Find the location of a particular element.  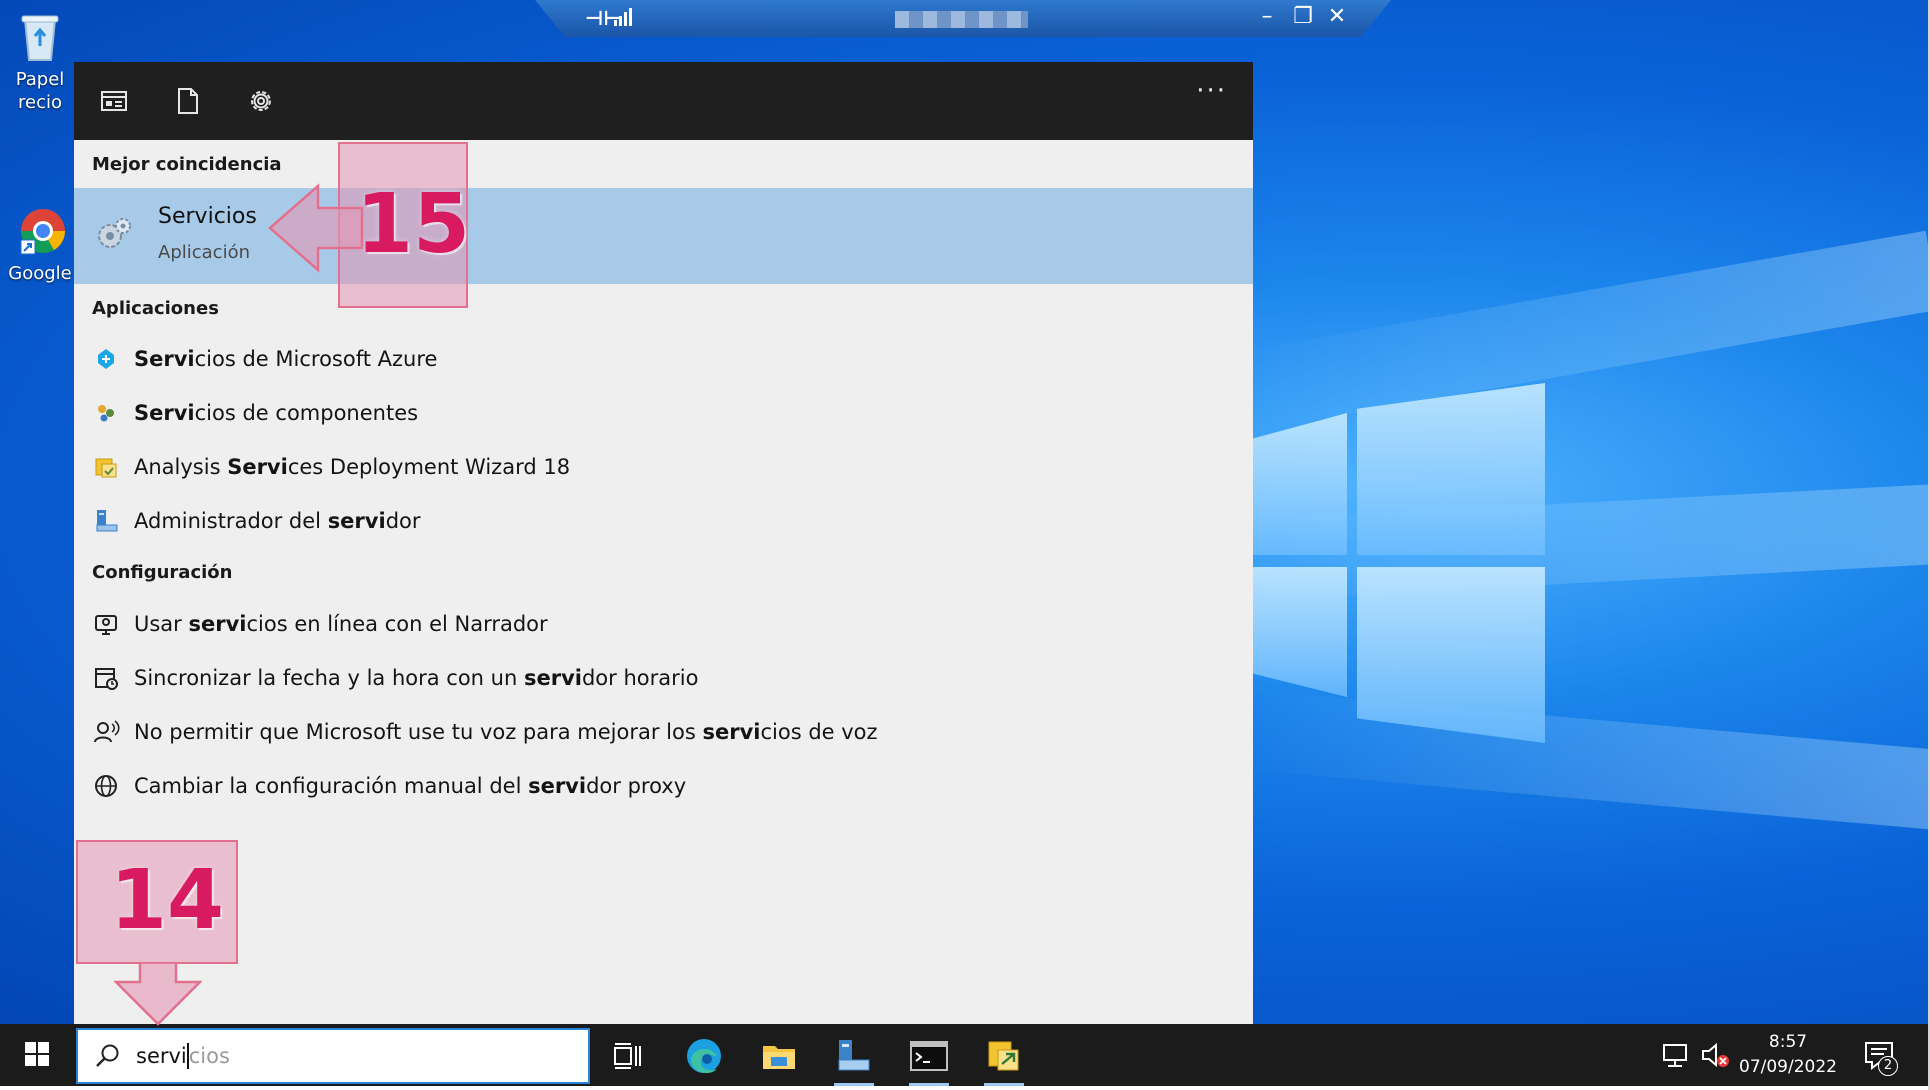

start-button is located at coordinates (37, 1055).